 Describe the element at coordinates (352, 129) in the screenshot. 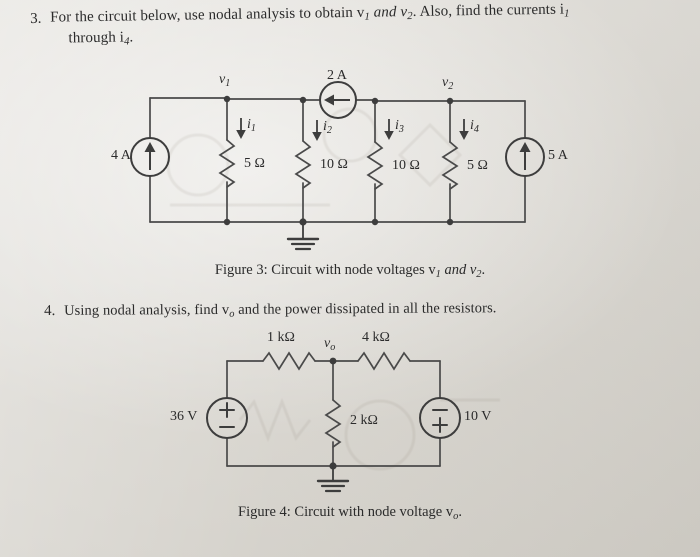

I see `current-arrows` at that location.